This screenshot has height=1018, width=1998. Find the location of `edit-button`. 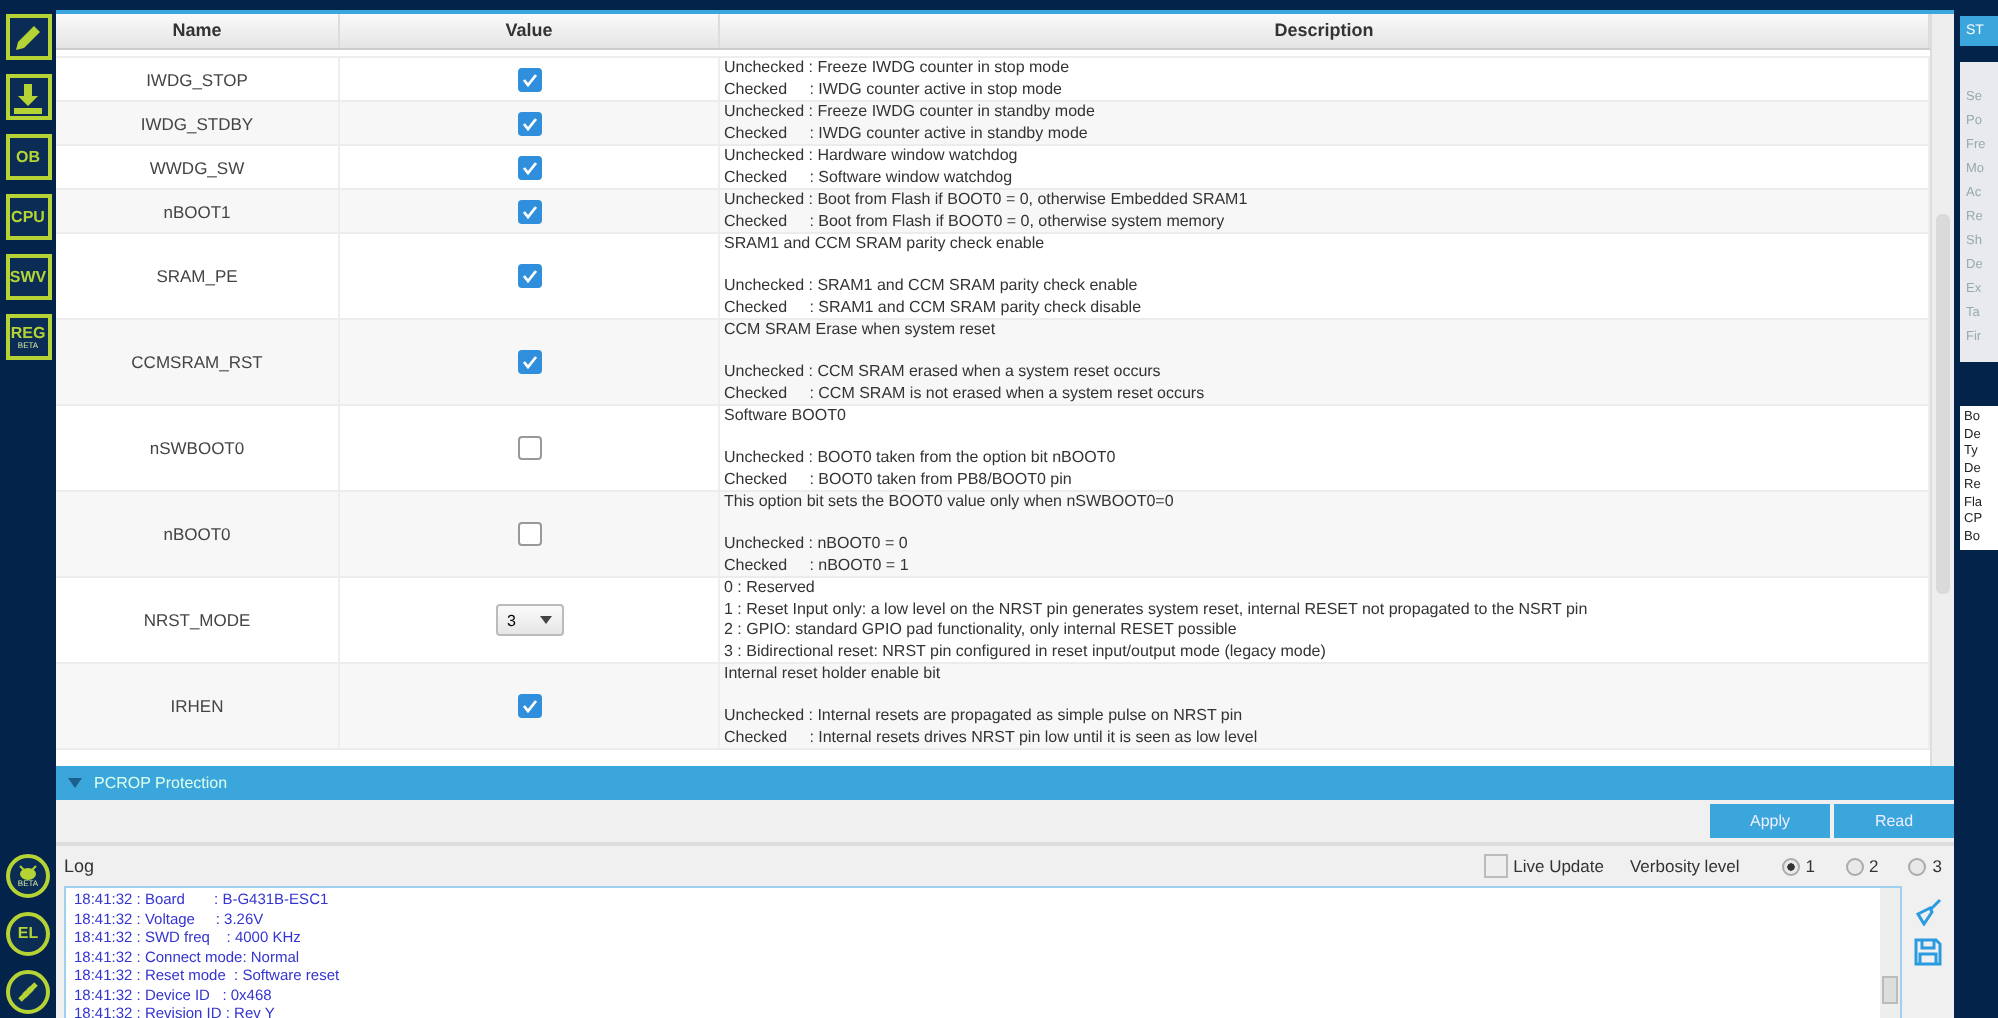

edit-button is located at coordinates (28, 37).